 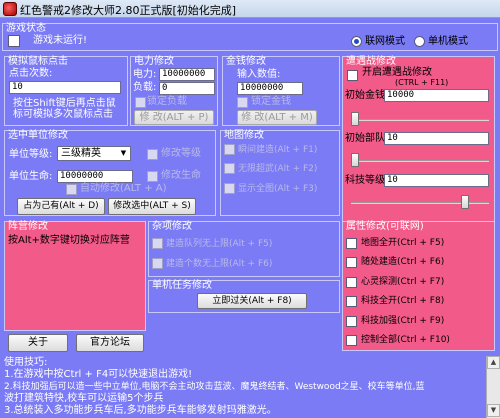 What do you see at coordinates (167, 101) in the screenshot?
I see `lock-load-label: 锁定负载` at bounding box center [167, 101].